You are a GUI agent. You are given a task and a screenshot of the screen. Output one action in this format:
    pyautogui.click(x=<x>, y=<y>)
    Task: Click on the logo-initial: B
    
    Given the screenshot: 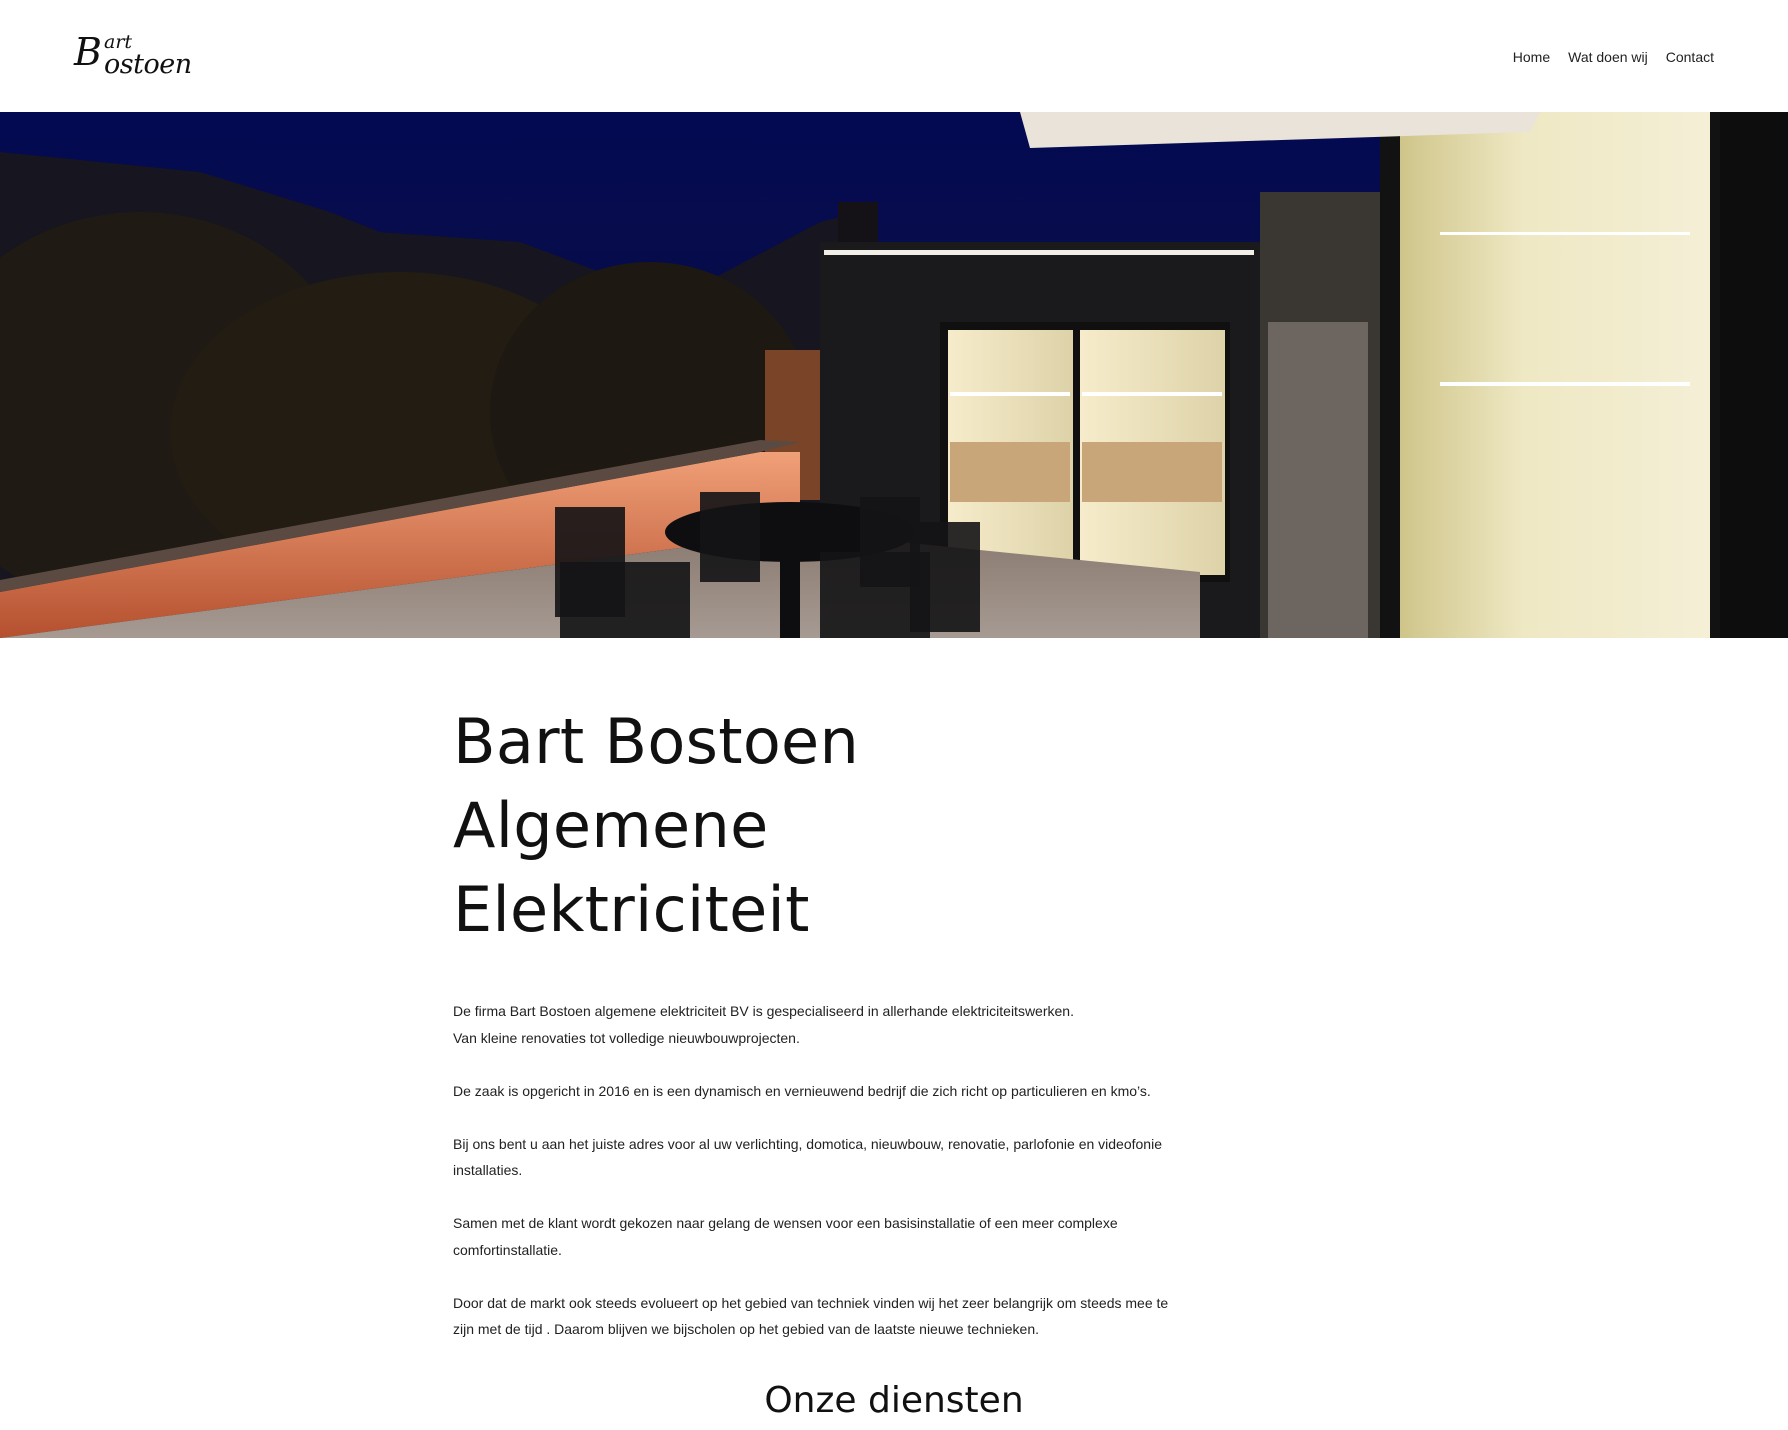 What is the action you would take?
    pyautogui.click(x=88, y=52)
    